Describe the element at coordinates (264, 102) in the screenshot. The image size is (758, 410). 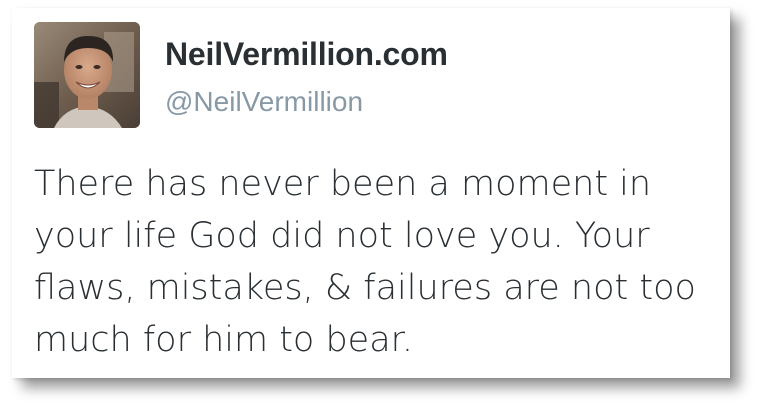
I see `author-handle: @NeilVermillion` at that location.